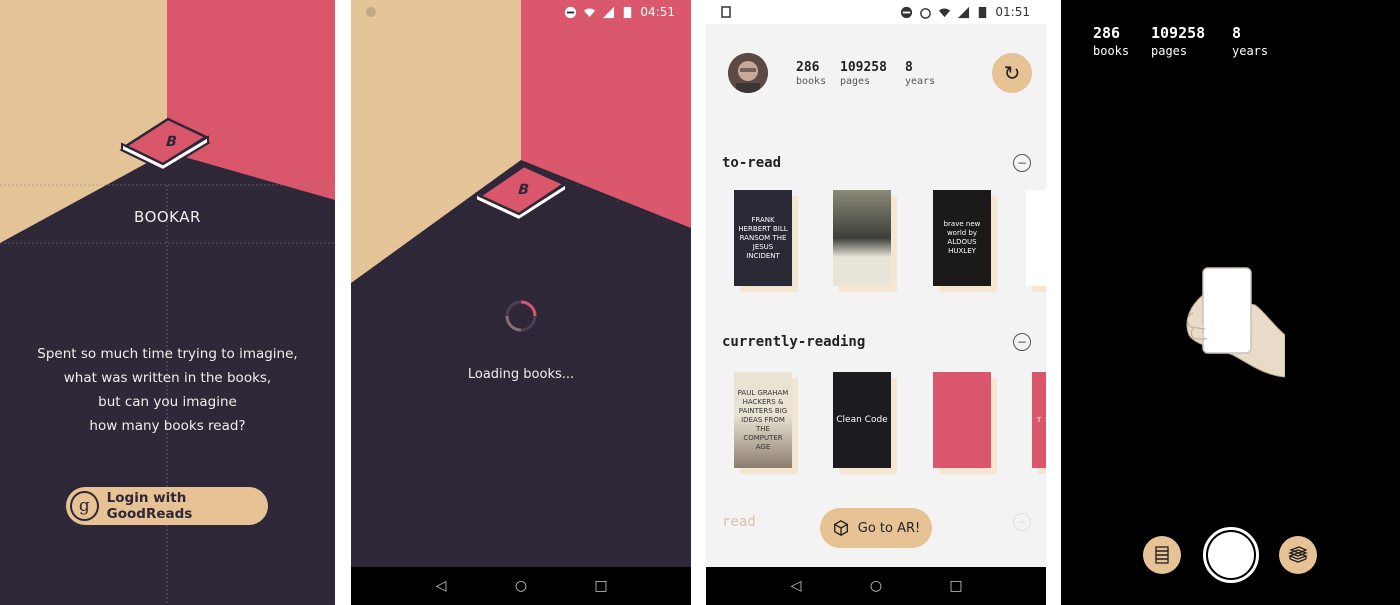 Image resolution: width=1400 pixels, height=605 pixels. What do you see at coordinates (657, 12) in the screenshot?
I see `status-time: 04:51` at bounding box center [657, 12].